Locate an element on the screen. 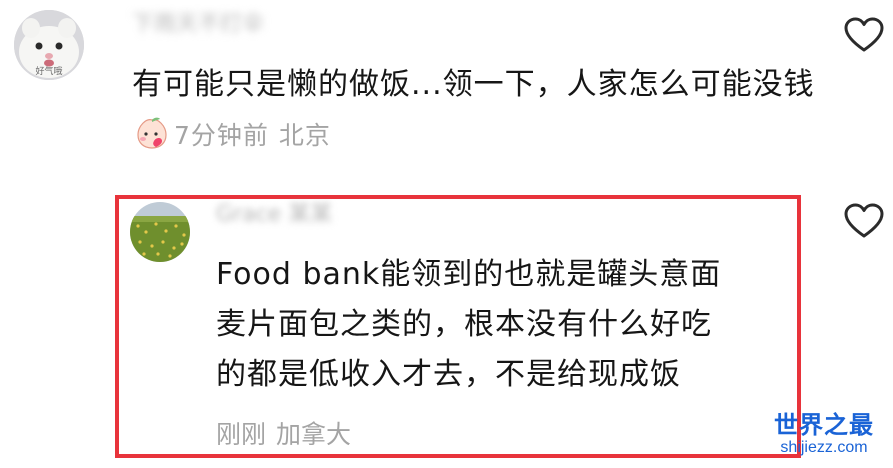 This screenshot has width=893, height=468. comment-timestamp: 刚刚 is located at coordinates (241, 434).